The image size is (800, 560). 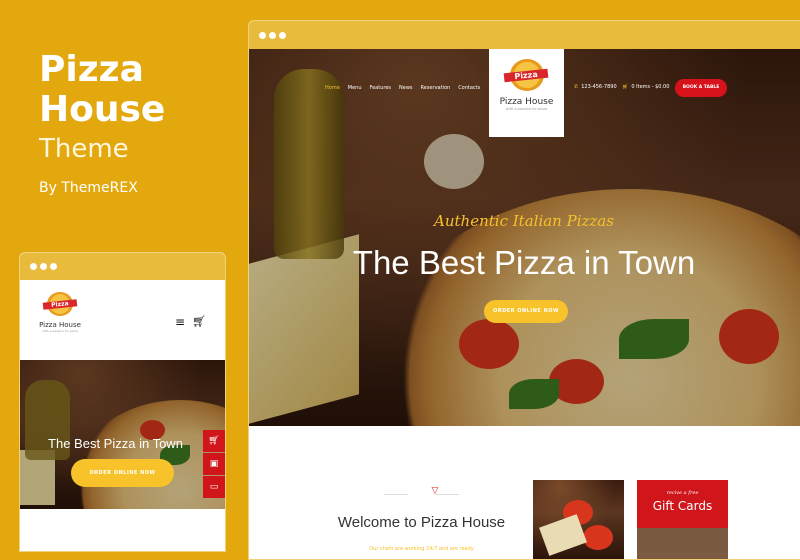 I want to click on promo-title-line1: Pizza, so click(x=91, y=69).